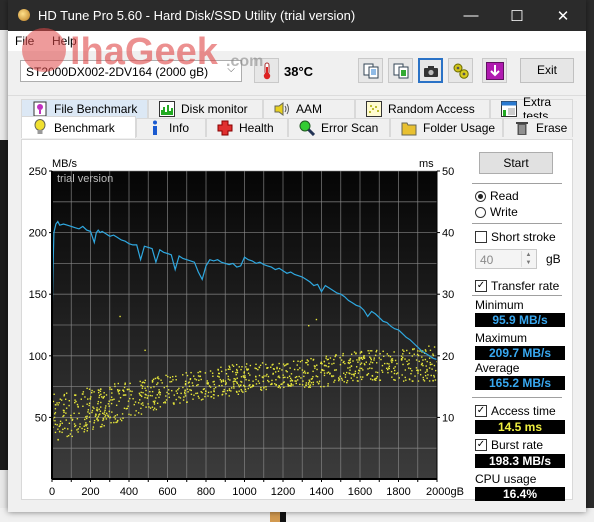  Describe the element at coordinates (528, 259) in the screenshot. I see `stepper-arrows-icon: ▲ ▼` at that location.